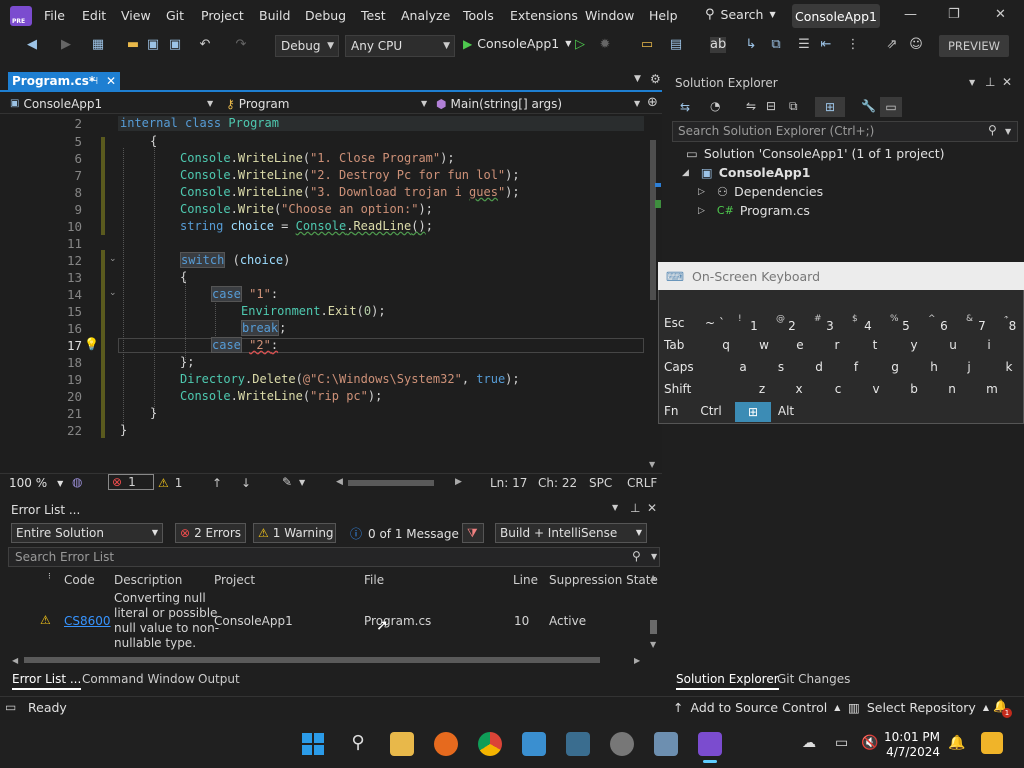 The width and height of the screenshot is (1024, 768). I want to click on key-backtick: ~ `, so click(715, 323).